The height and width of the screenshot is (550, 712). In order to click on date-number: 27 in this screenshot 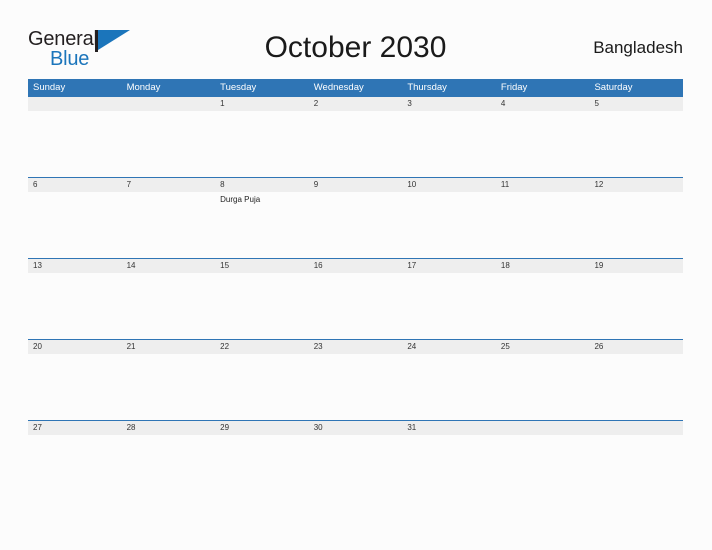, I will do `click(75, 428)`.